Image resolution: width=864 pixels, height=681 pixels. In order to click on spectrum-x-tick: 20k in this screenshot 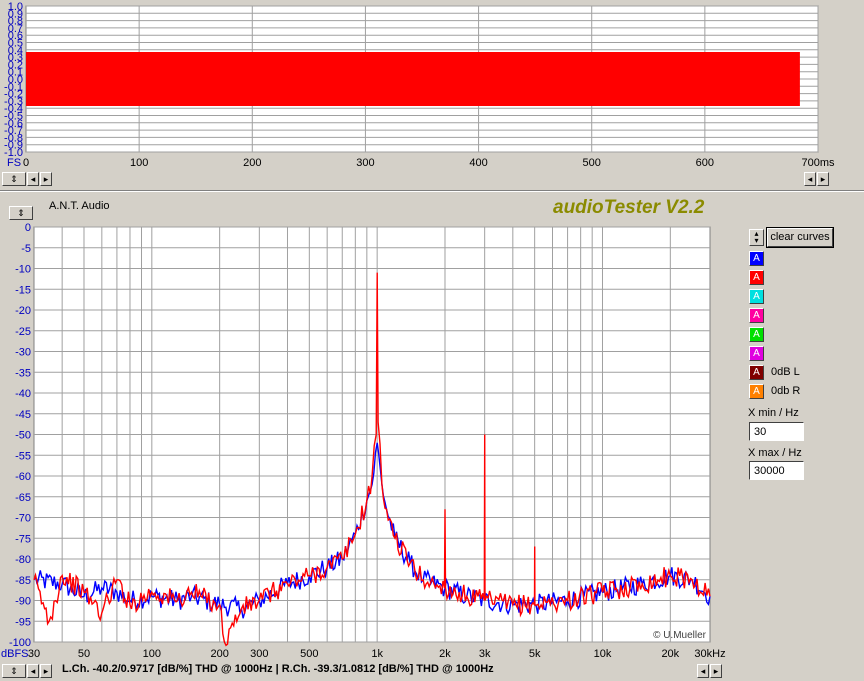, I will do `click(670, 654)`.